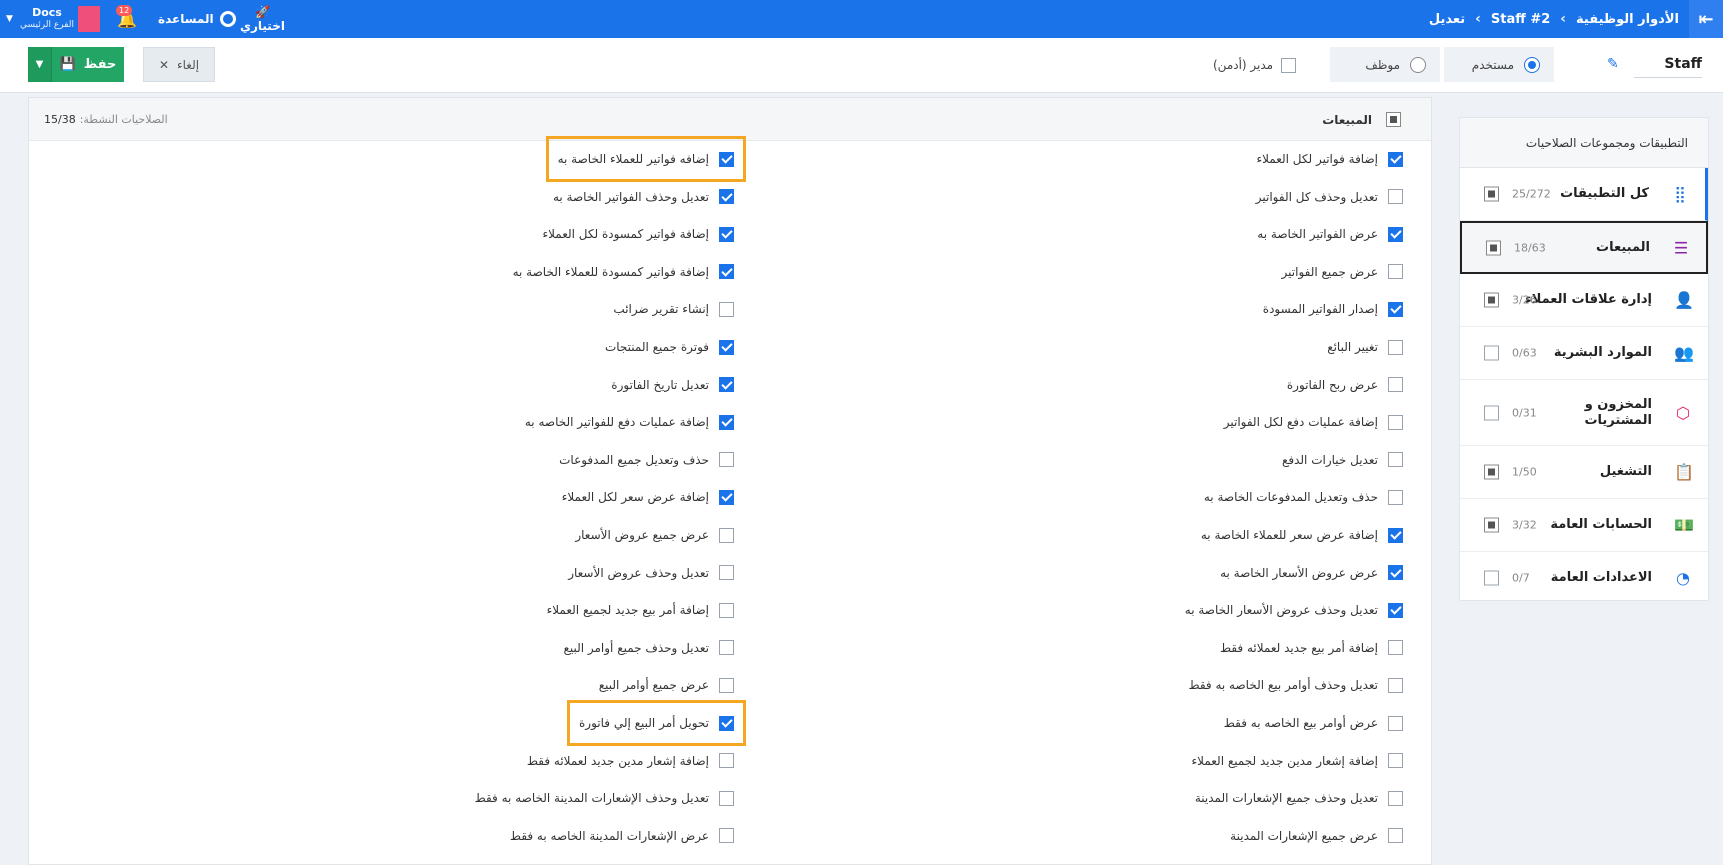 The height and width of the screenshot is (865, 1723). I want to click on permission-item: إنشاء تقرير ضرائب, so click(673, 309).